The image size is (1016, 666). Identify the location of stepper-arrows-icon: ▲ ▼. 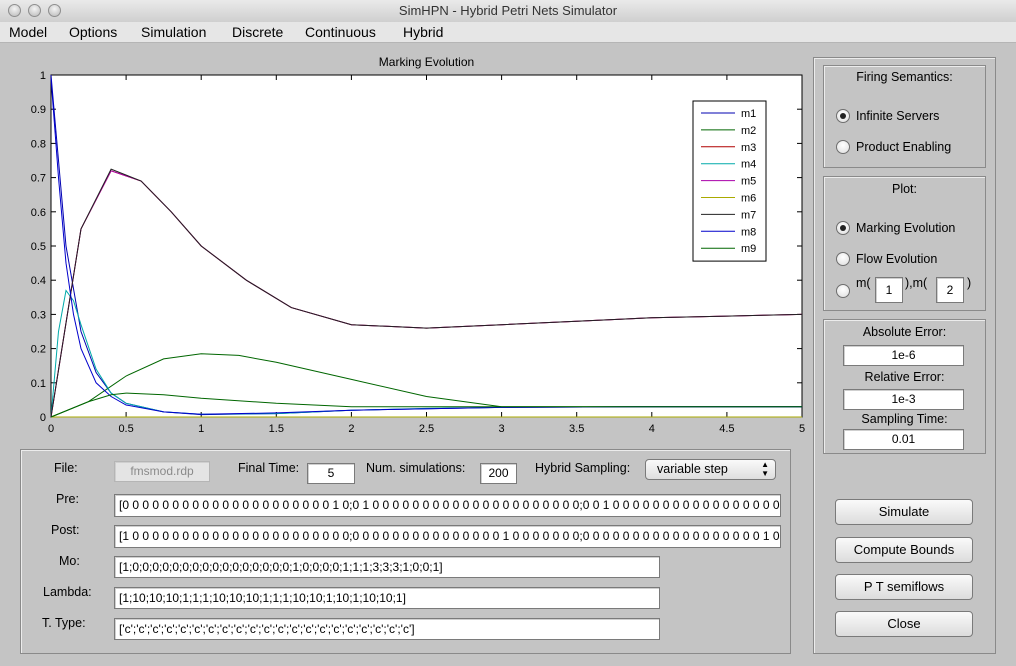
(765, 469).